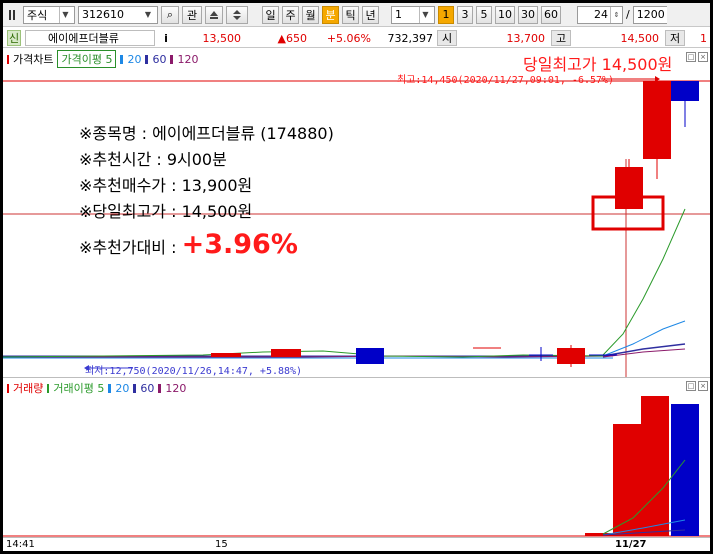 This screenshot has width=713, height=554. Describe the element at coordinates (221, 544) in the screenshot. I see `time-tick: 15` at that location.